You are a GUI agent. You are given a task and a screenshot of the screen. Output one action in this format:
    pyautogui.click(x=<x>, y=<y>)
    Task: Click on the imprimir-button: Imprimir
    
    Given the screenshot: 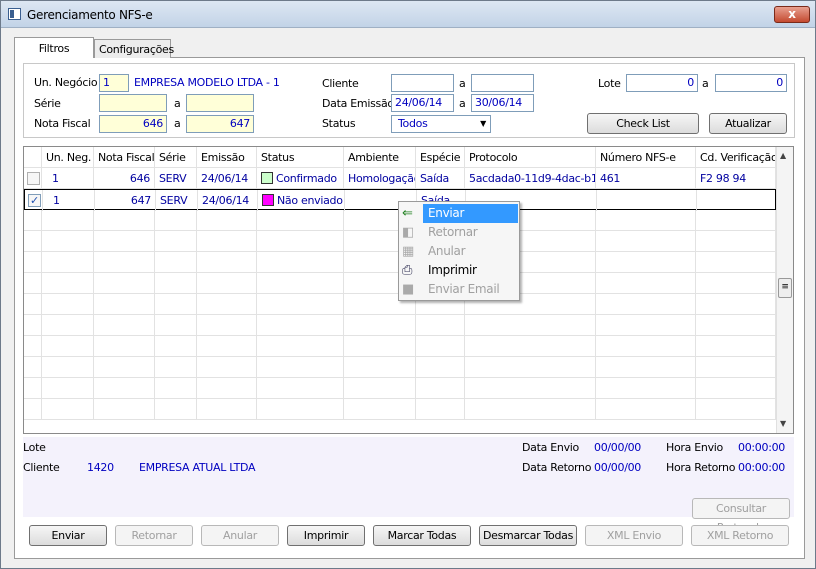 What is the action you would take?
    pyautogui.click(x=326, y=535)
    